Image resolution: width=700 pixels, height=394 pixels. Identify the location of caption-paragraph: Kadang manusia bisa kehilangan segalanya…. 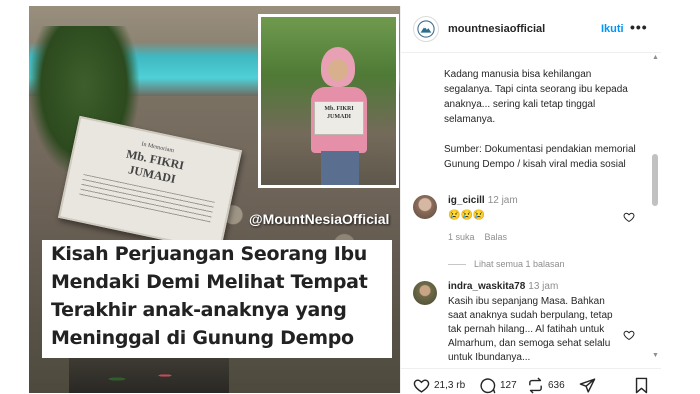
(536, 97).